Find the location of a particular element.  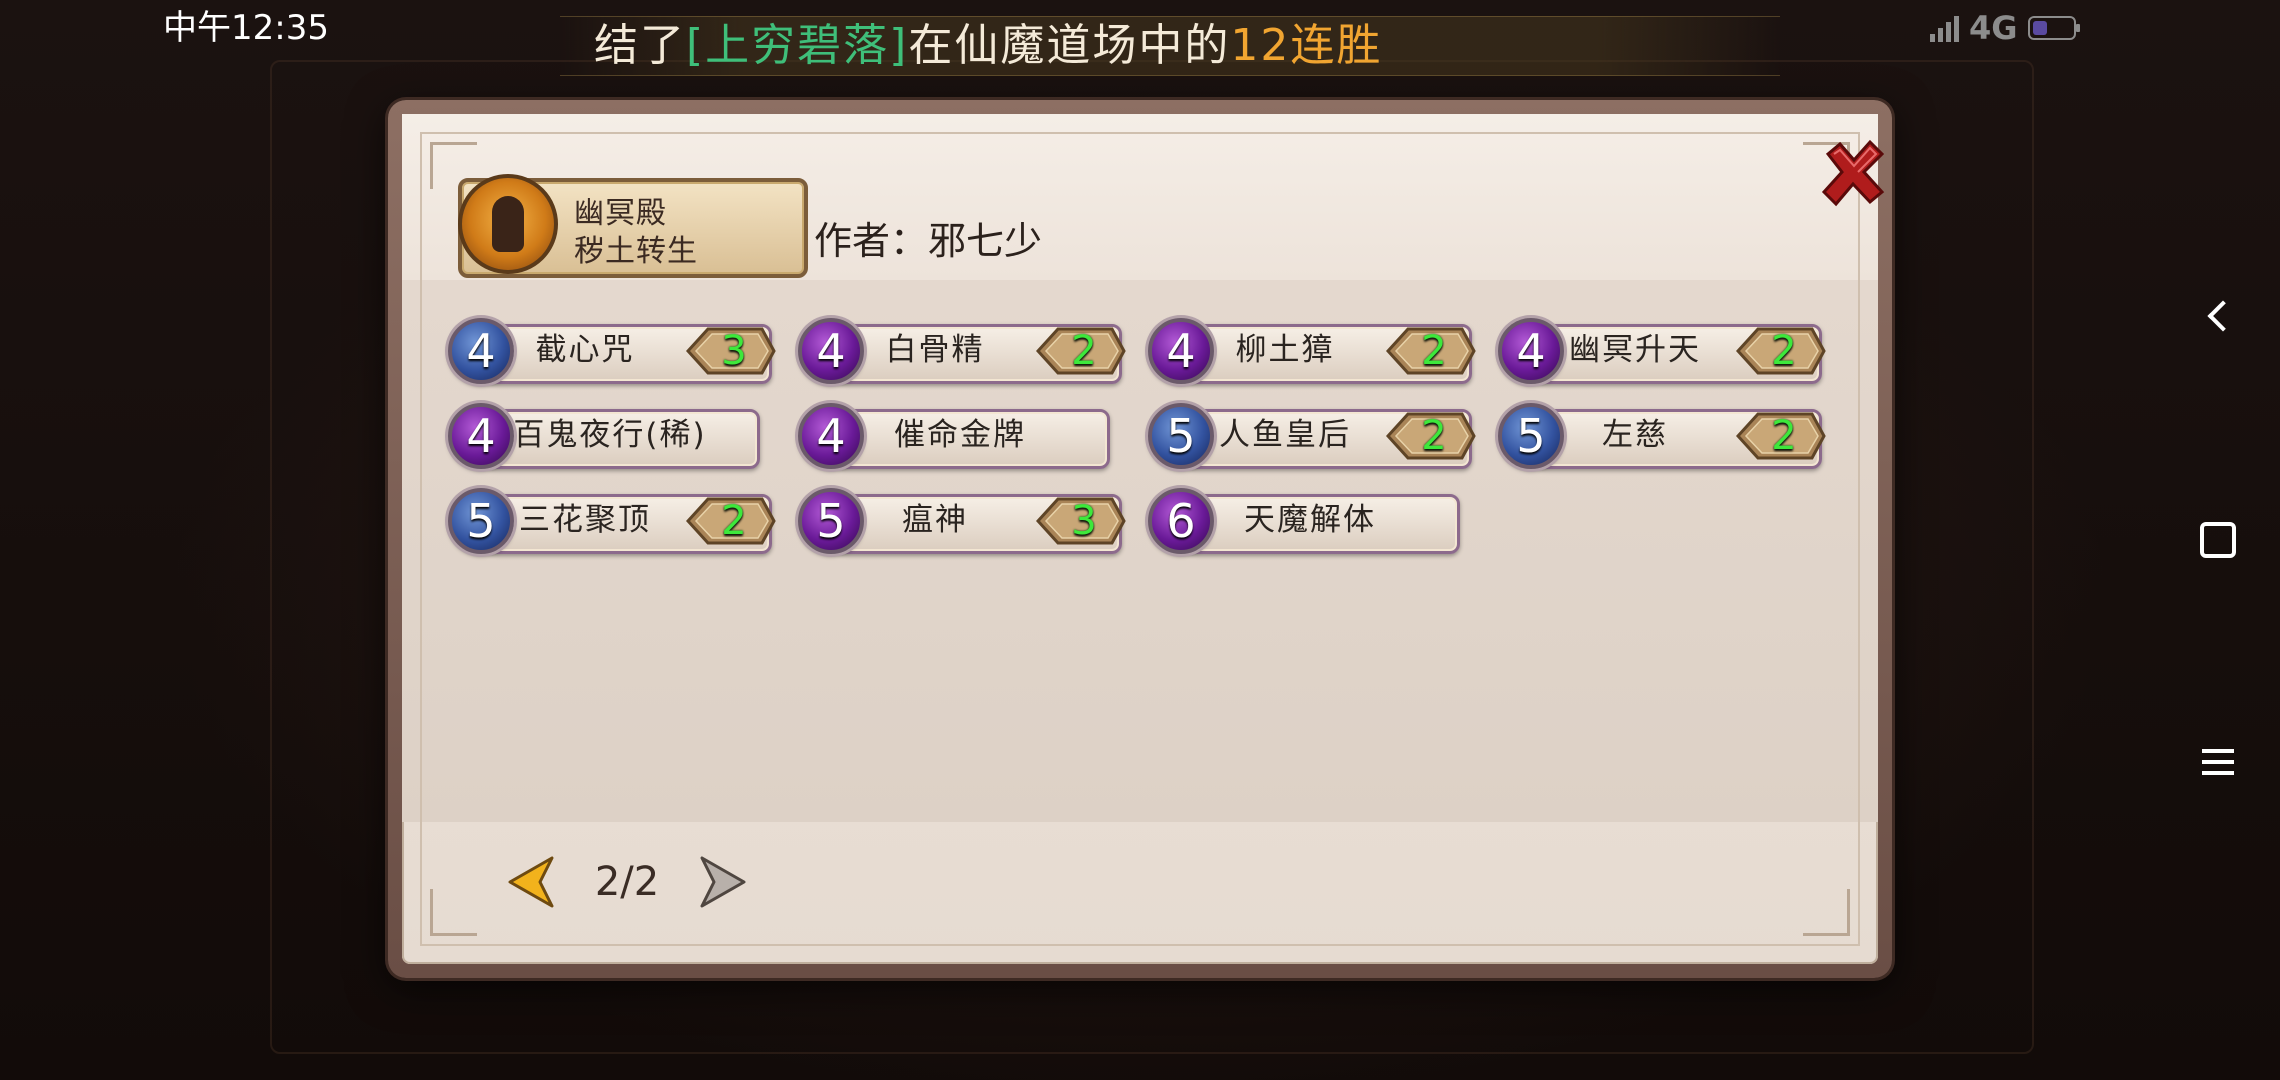

card-item: 柳土獐 4 2 is located at coordinates (1312, 351).